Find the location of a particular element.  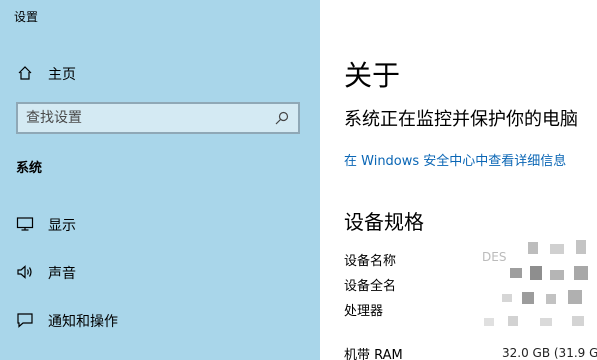

sidebar-item-label: 声音 is located at coordinates (62, 274).